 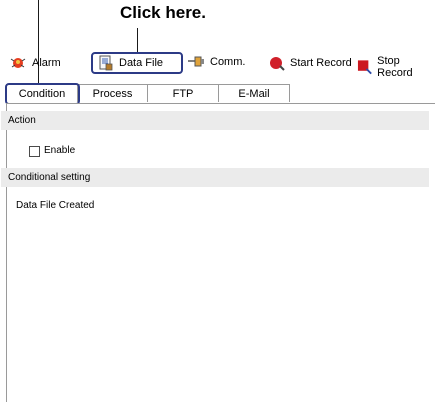 What do you see at coordinates (49, 177) in the screenshot?
I see `conditional-setting-title: Conditional setting` at bounding box center [49, 177].